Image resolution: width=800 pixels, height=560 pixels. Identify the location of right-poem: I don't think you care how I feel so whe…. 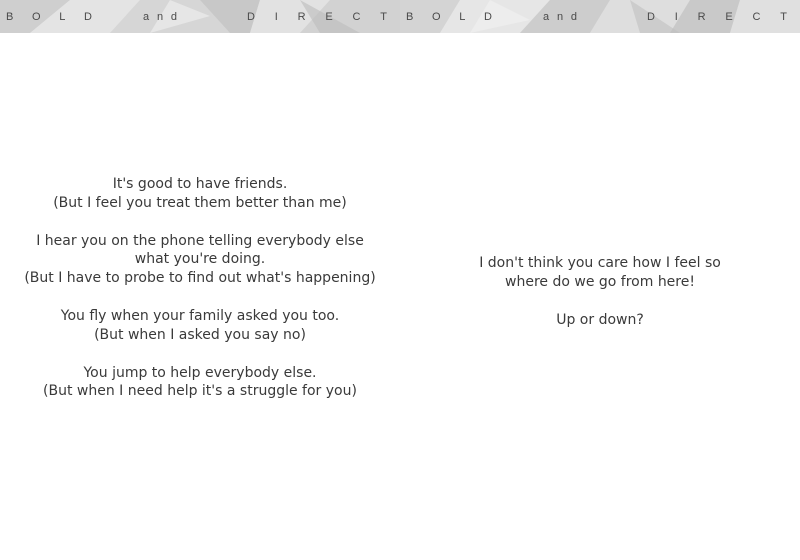
(600, 301).